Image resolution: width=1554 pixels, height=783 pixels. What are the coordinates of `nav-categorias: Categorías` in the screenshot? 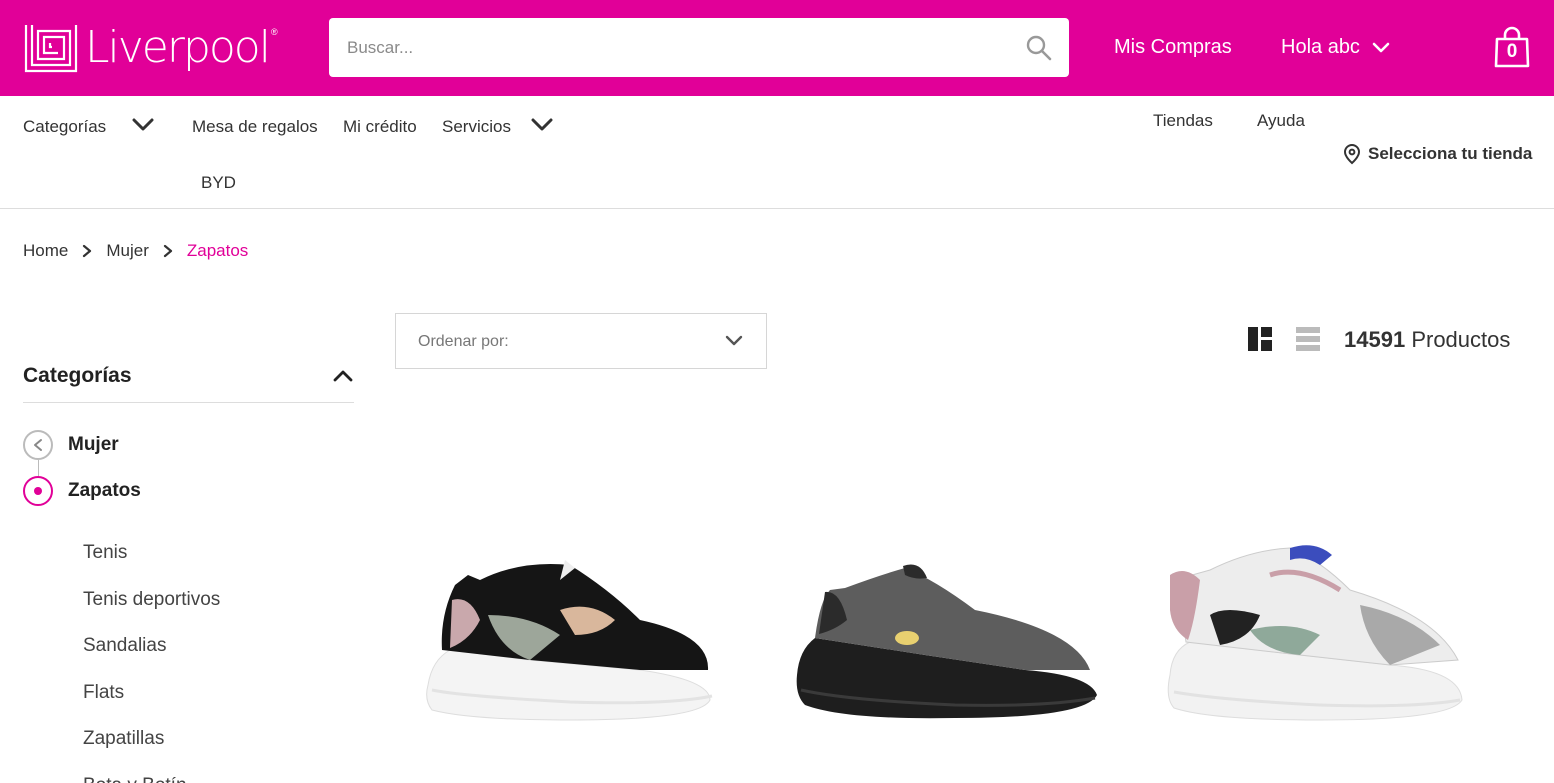 It's located at (89, 127).